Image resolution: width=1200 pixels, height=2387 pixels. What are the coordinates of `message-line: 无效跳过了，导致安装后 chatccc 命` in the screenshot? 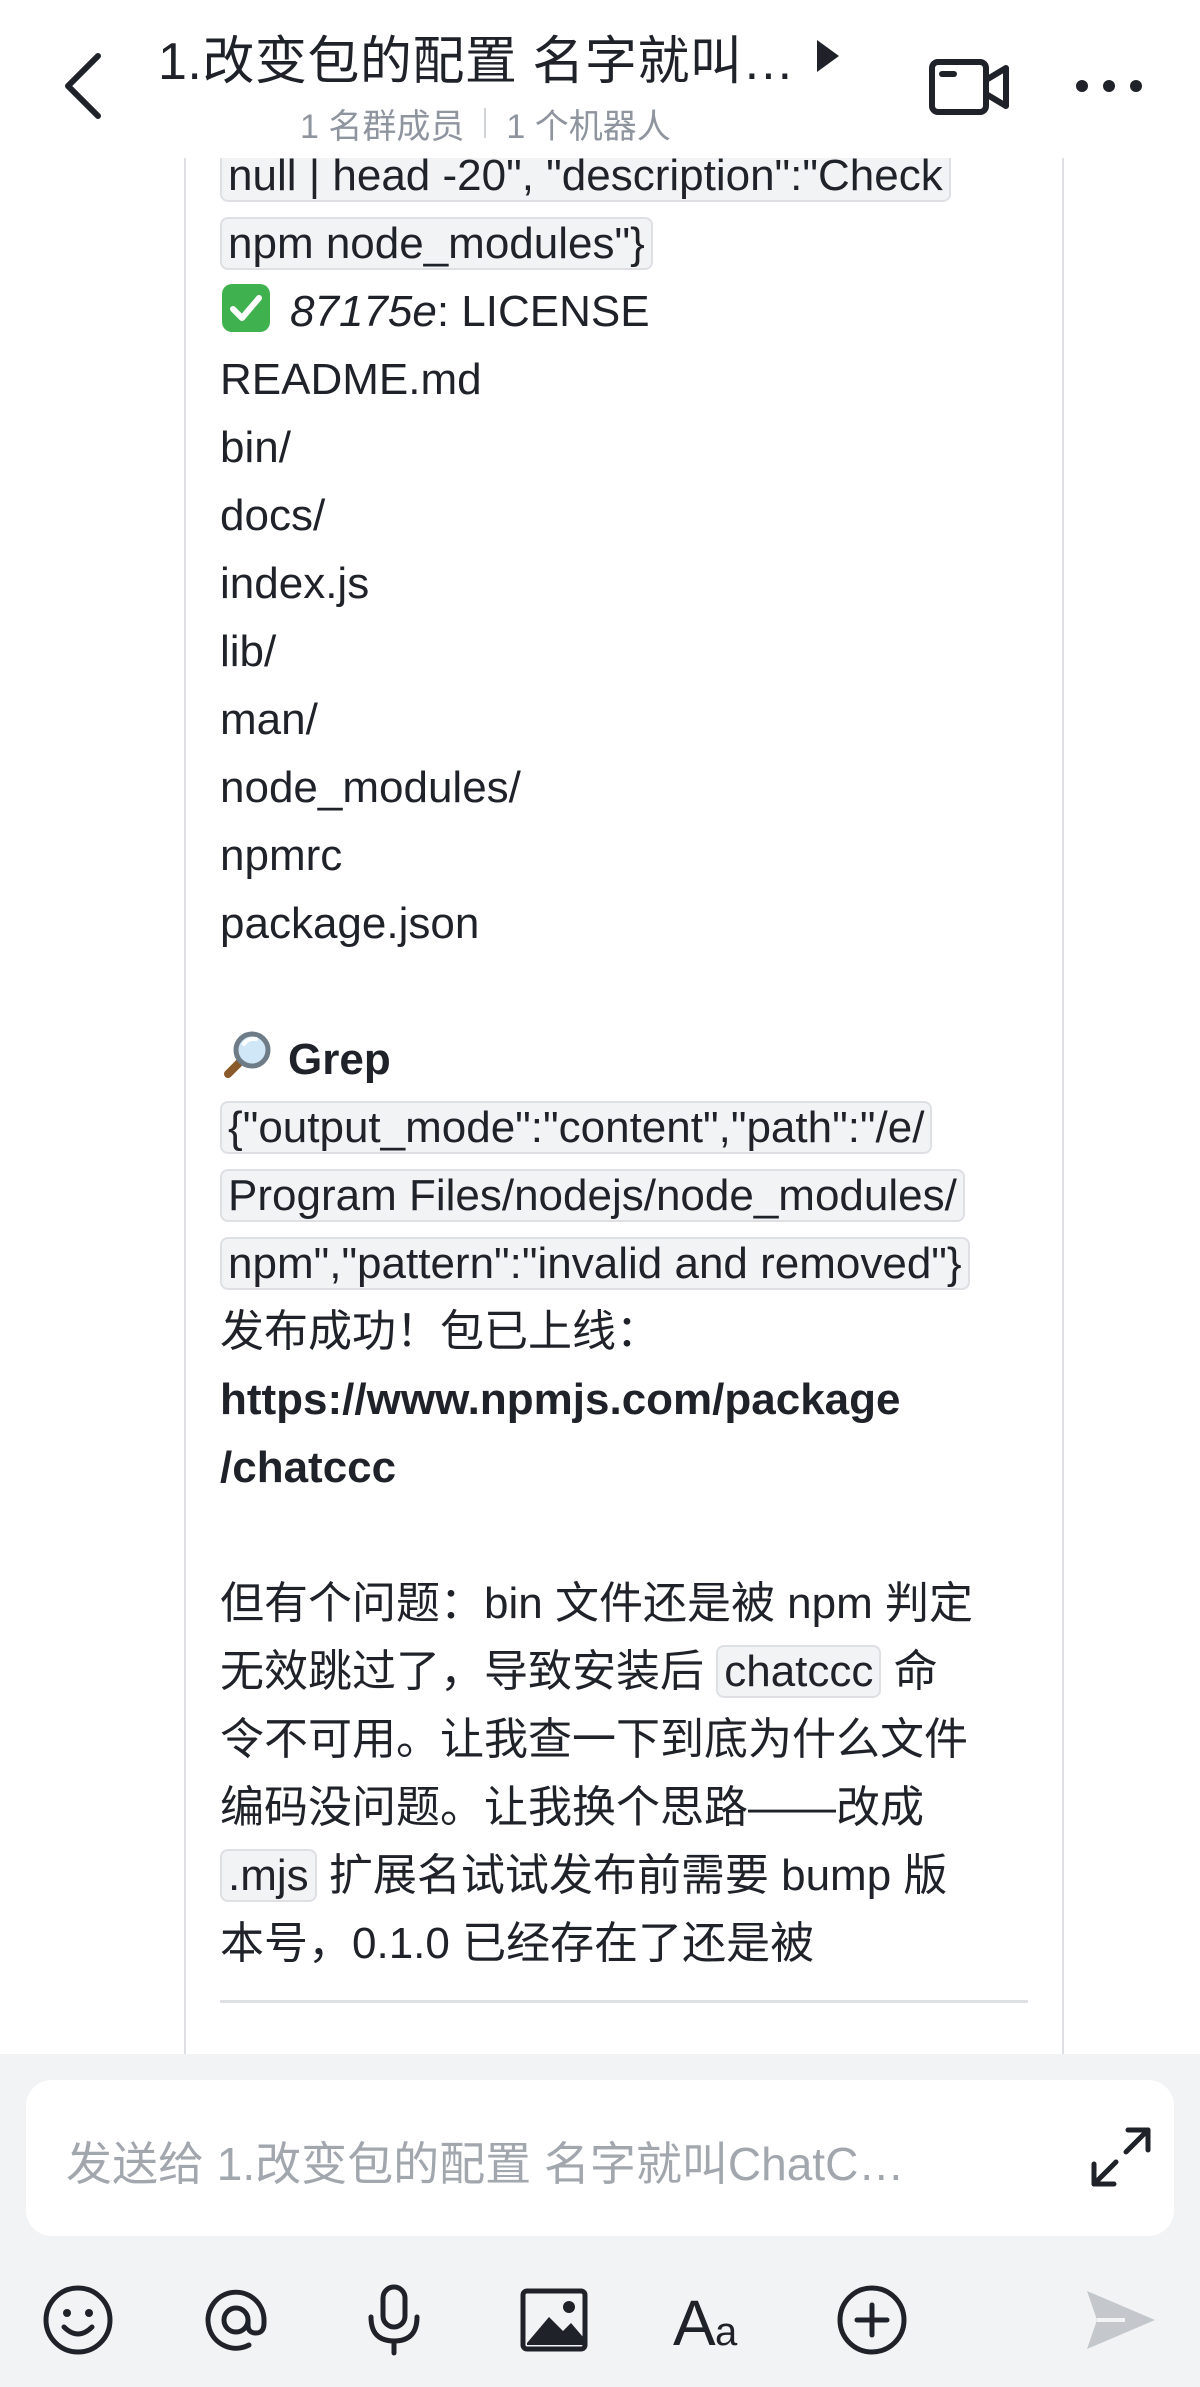 It's located at (630, 1672).